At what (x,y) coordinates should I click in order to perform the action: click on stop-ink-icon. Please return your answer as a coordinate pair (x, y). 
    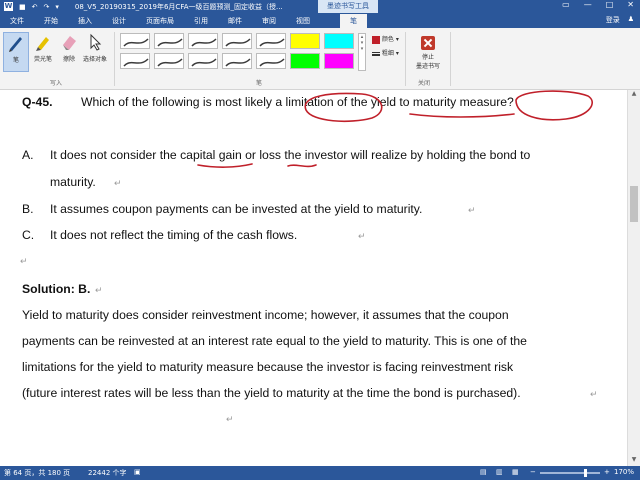
    Looking at the image, I should click on (428, 43).